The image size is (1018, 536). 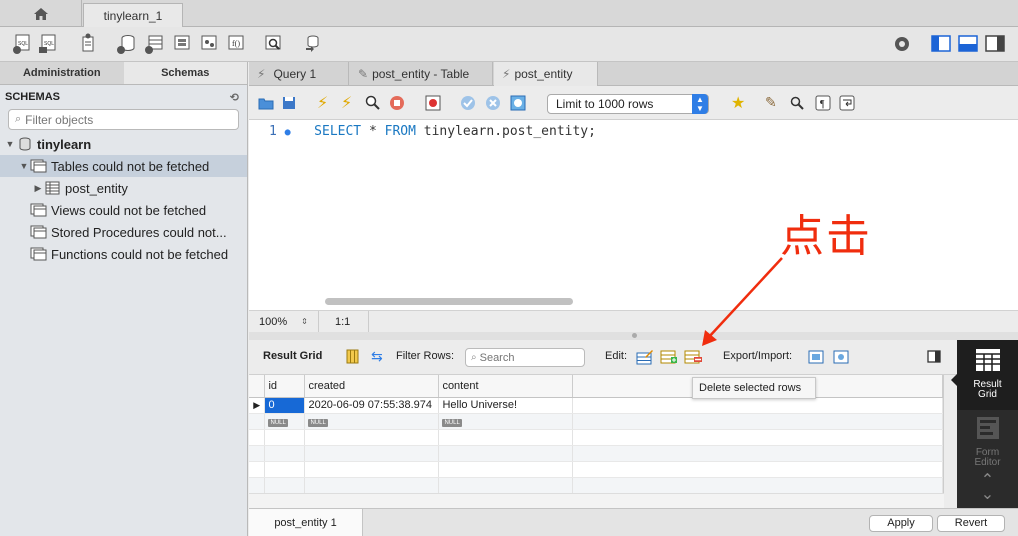 I want to click on side-panel-scroll-chevrons-icon: ⌃ ⌄, so click(x=987, y=488).